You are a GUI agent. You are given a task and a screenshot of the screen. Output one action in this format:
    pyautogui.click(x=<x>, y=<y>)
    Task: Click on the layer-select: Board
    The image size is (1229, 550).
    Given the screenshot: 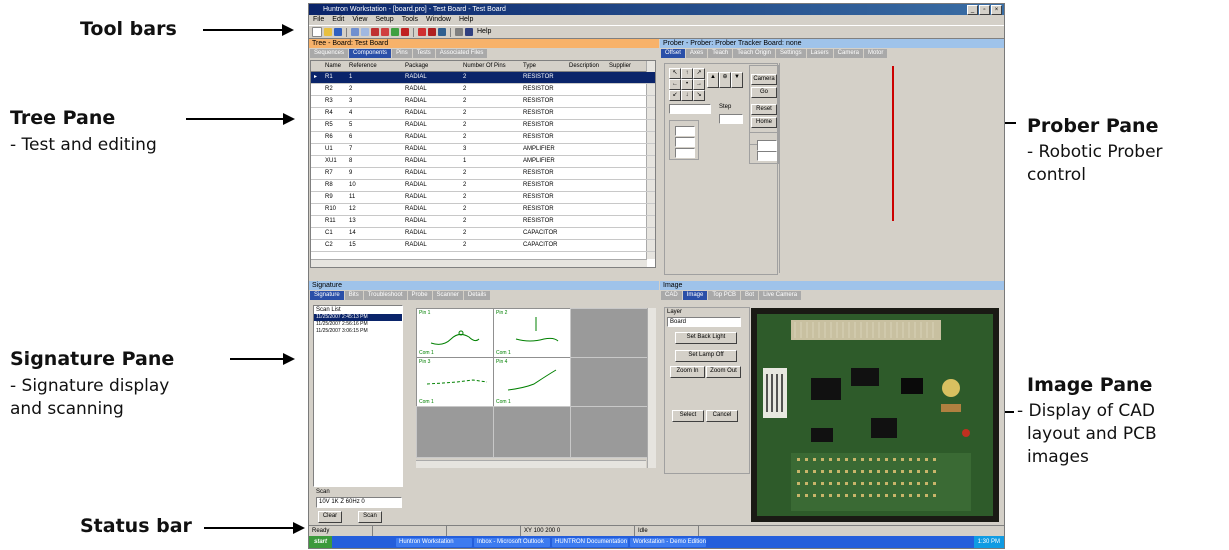 What is the action you would take?
    pyautogui.click(x=704, y=322)
    